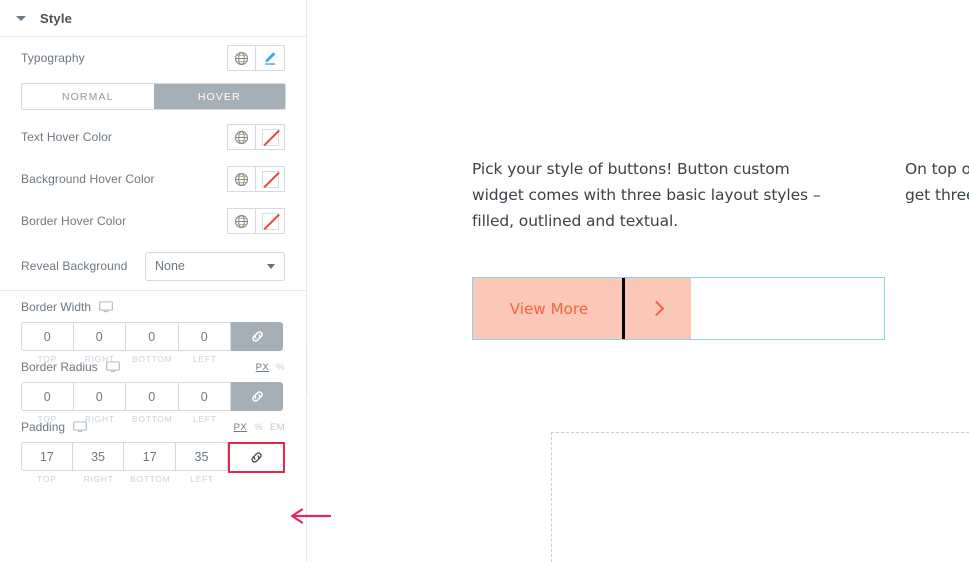 The height and width of the screenshot is (562, 969). Describe the element at coordinates (204, 359) in the screenshot. I see `border-width-left-sublabel: LEFT` at that location.